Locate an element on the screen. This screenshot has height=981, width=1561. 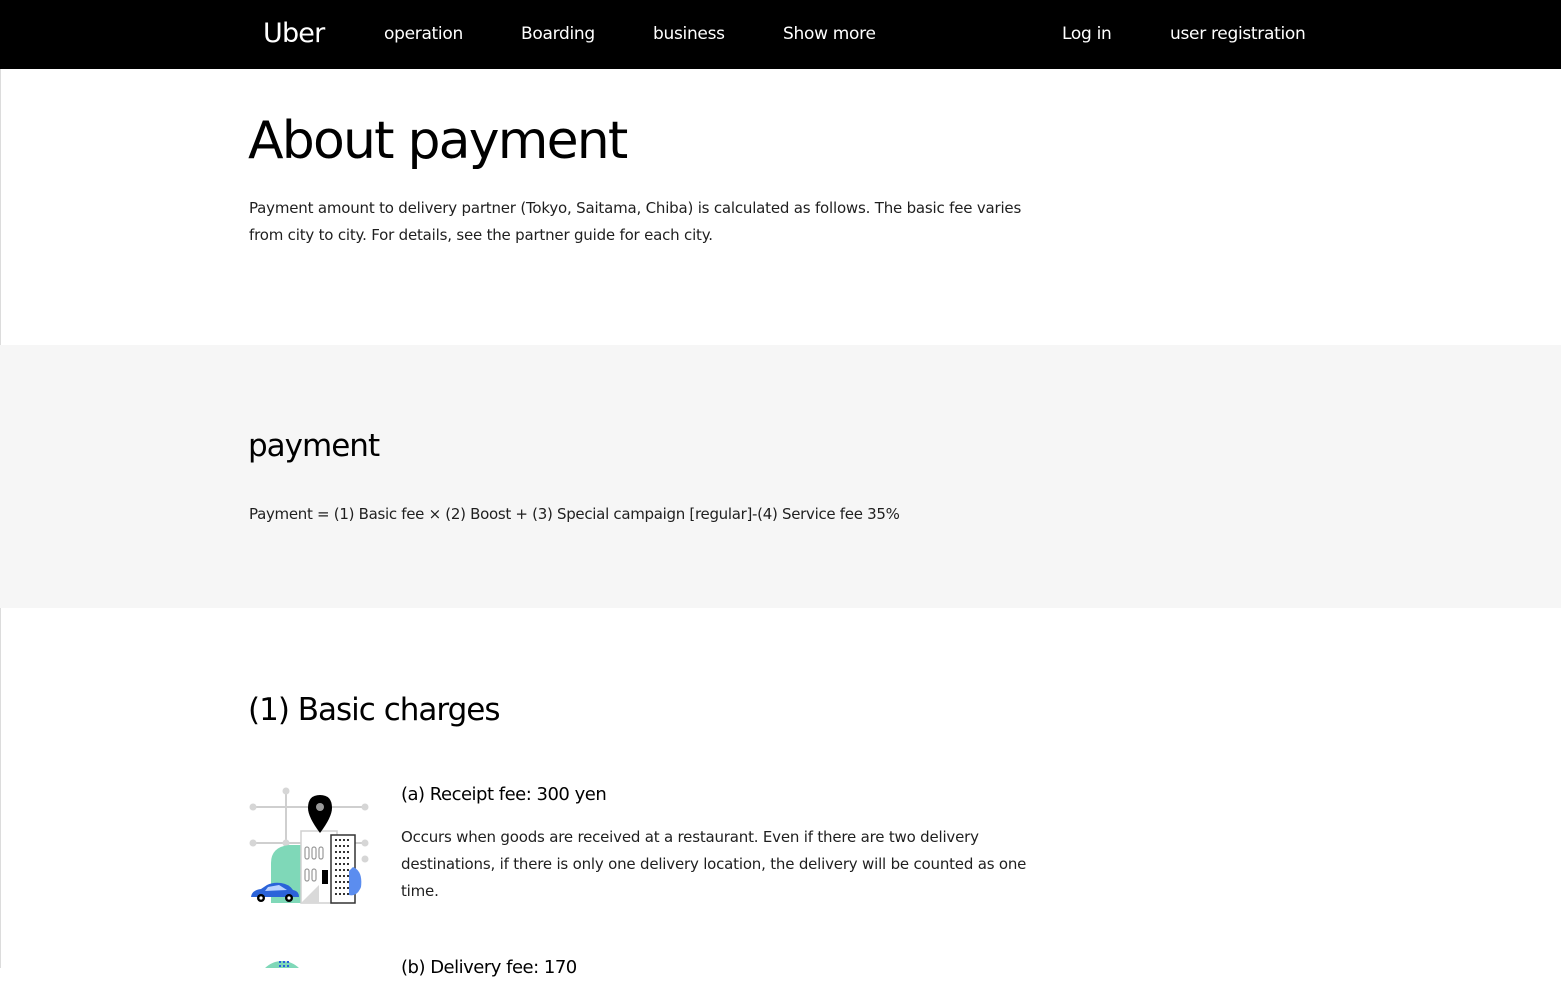
delivery-fee-title: (b) Delivery fee: 170 is located at coordinates (489, 967).